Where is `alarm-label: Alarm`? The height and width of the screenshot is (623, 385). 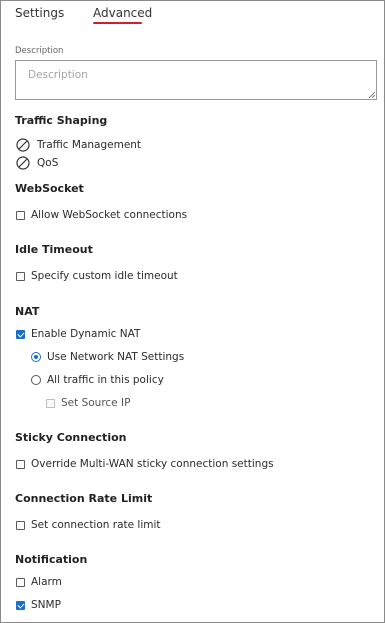
alarm-label: Alarm is located at coordinates (46, 582).